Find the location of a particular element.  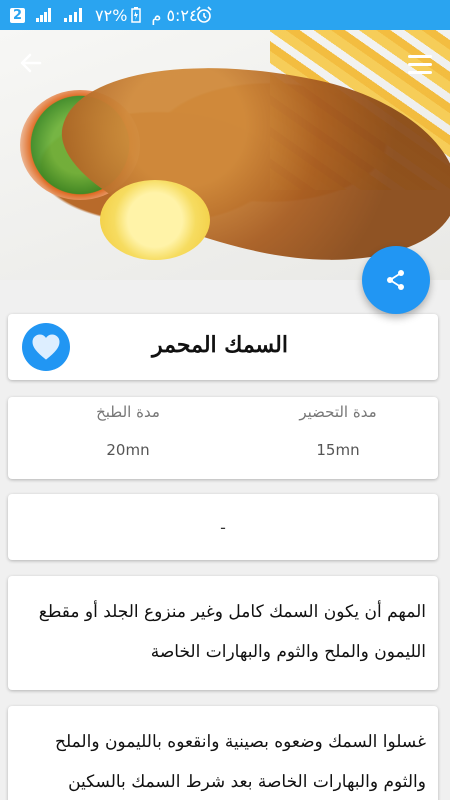

share-icon is located at coordinates (395, 280).